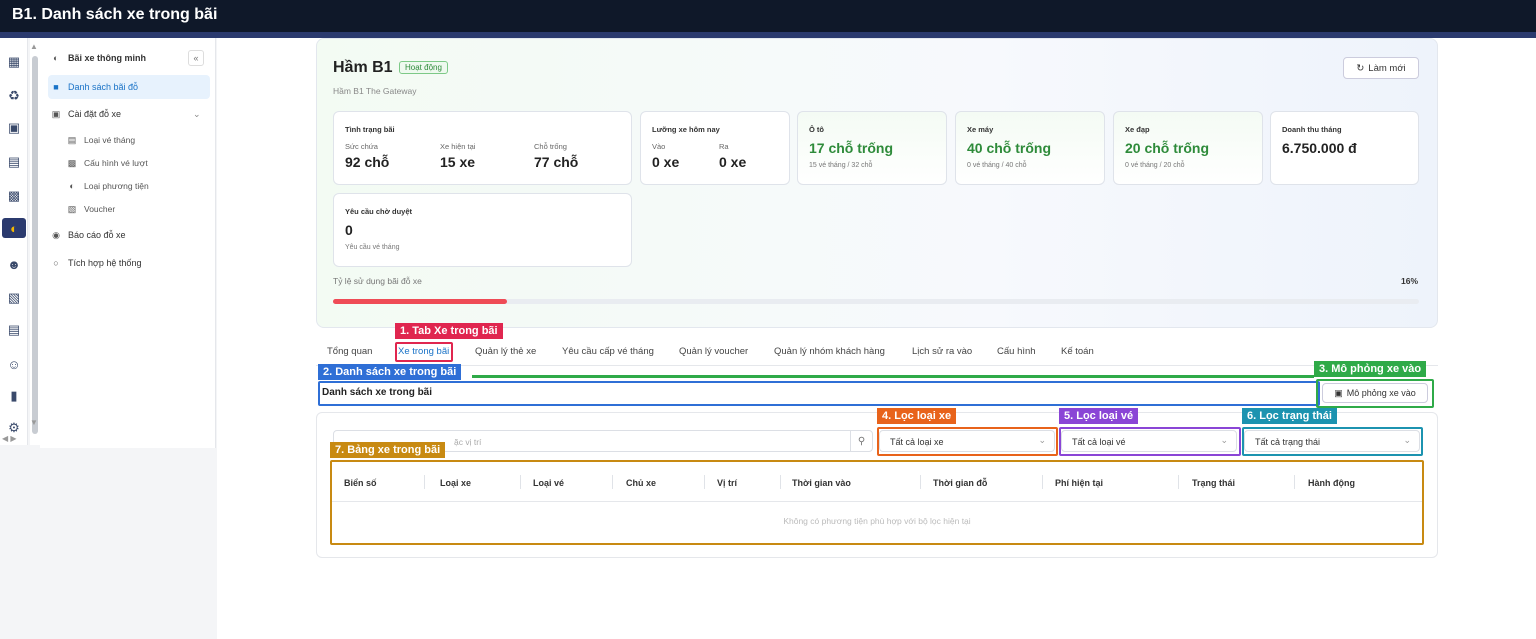 This screenshot has height=639, width=1536. Describe the element at coordinates (349, 351) in the screenshot. I see `tab-overview: Tổng quan` at that location.